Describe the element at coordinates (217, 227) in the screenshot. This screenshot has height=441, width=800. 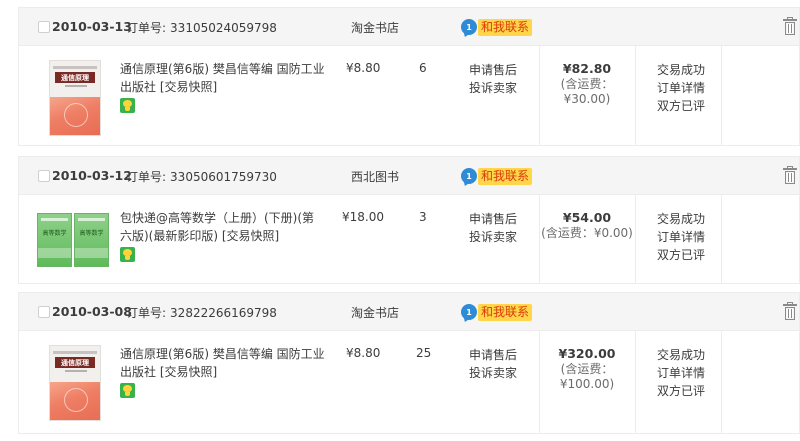
I see `item-title-link: 包快递@高等数学（上册）(下册)(第六版)(最新影印版)` at that location.